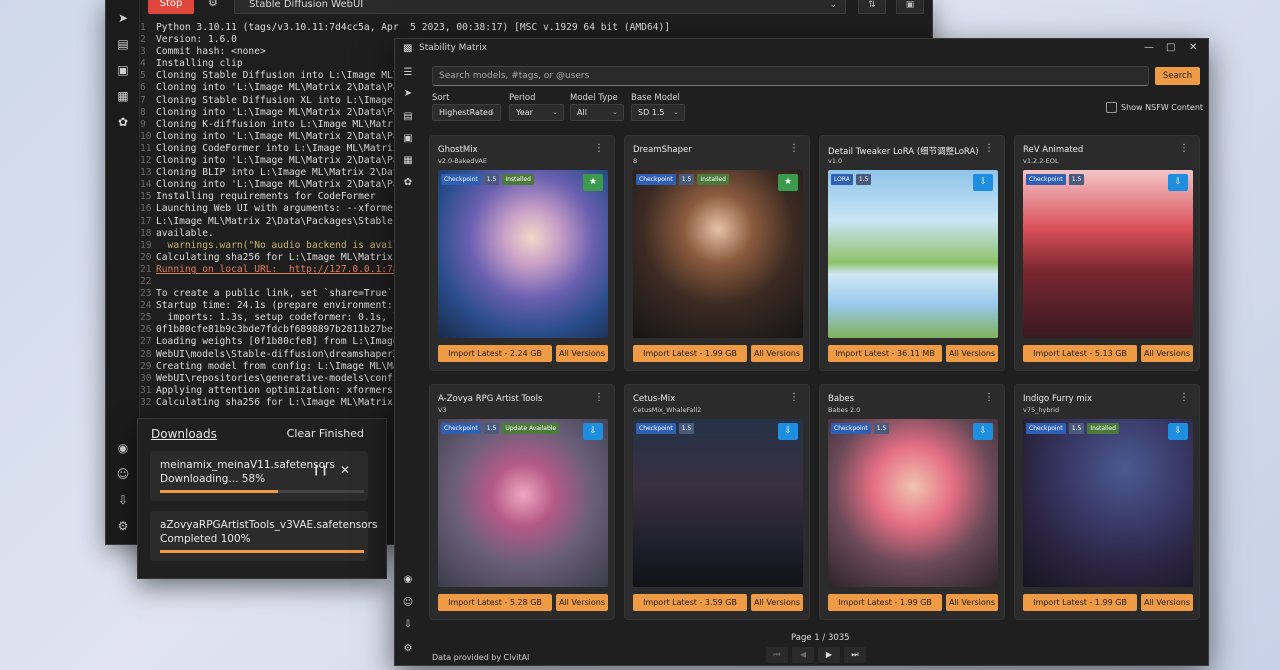 The height and width of the screenshot is (670, 1280). I want to click on clear-finished-button: Clear Finished, so click(325, 433).